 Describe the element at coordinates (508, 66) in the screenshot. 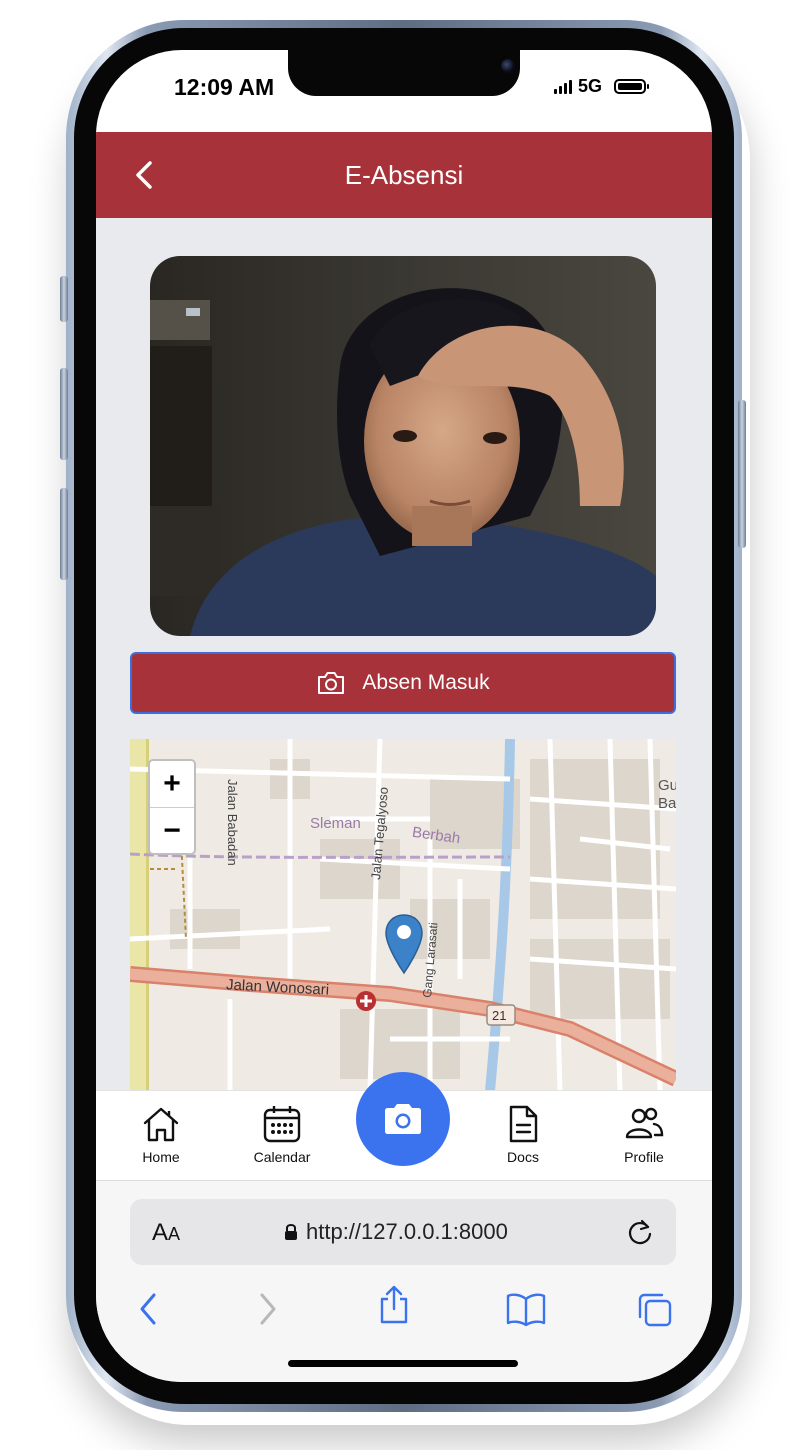

I see `front-camera` at that location.